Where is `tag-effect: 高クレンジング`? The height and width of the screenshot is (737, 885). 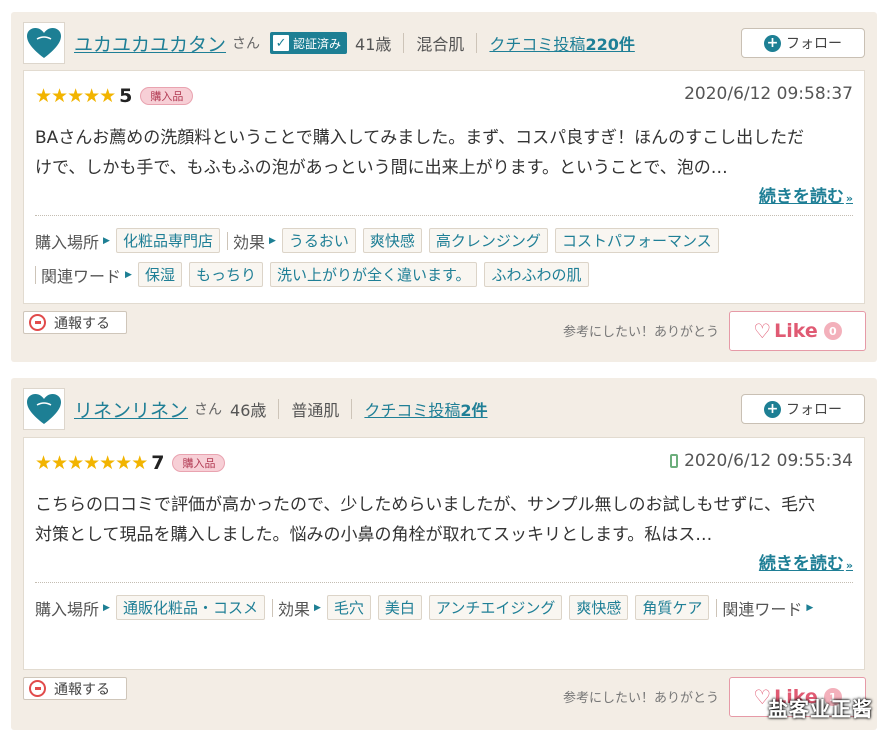
tag-effect: 高クレンジング is located at coordinates (488, 240).